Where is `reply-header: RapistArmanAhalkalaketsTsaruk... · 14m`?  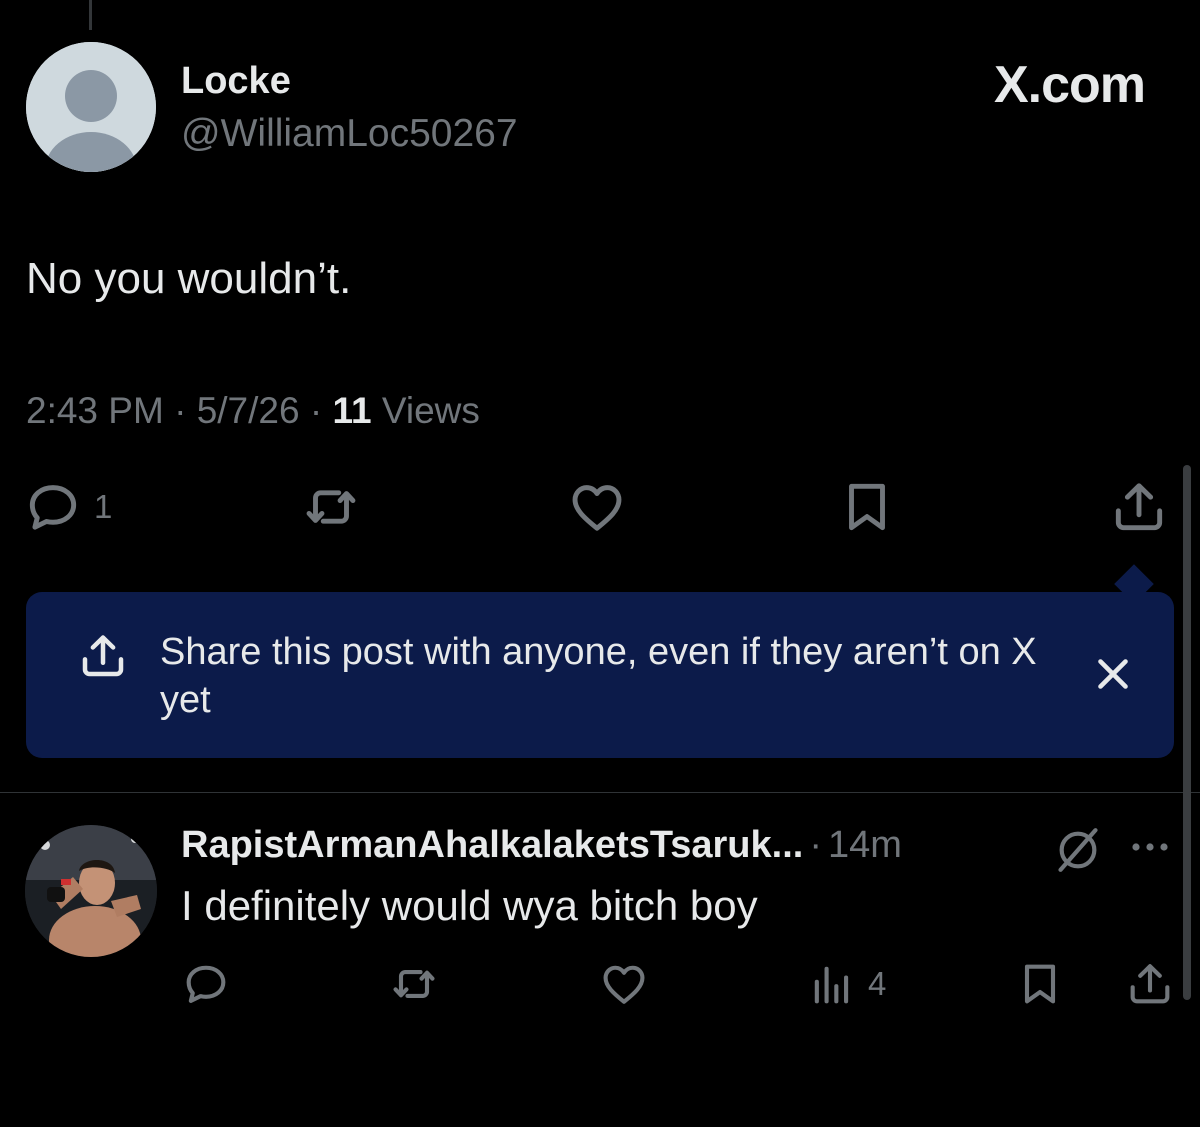
reply-header: RapistArmanAhalkalaketsTsaruk... · 14m is located at coordinates (541, 845).